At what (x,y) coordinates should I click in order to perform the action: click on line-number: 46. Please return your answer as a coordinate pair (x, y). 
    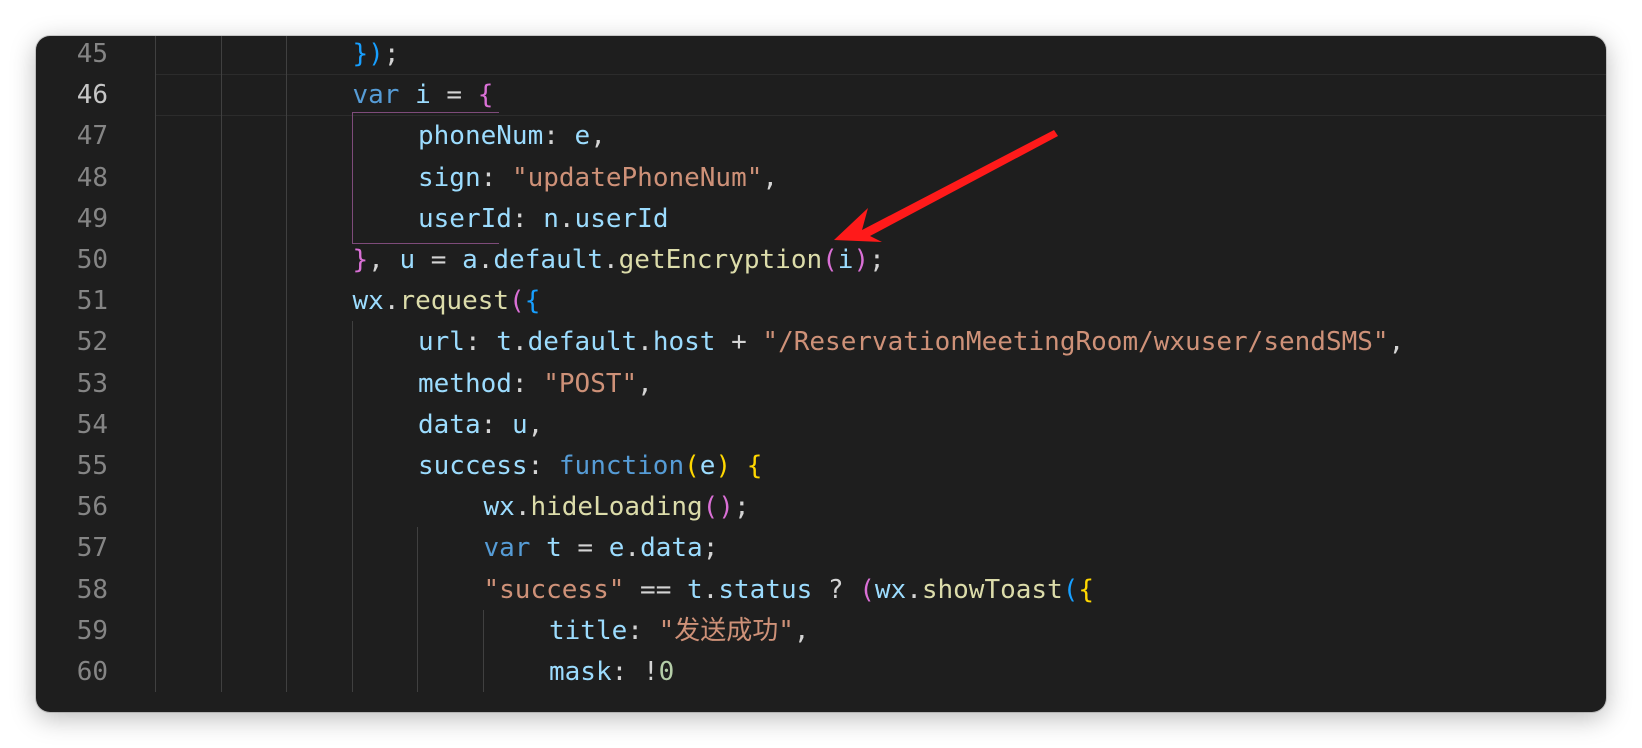
    Looking at the image, I should click on (92, 95).